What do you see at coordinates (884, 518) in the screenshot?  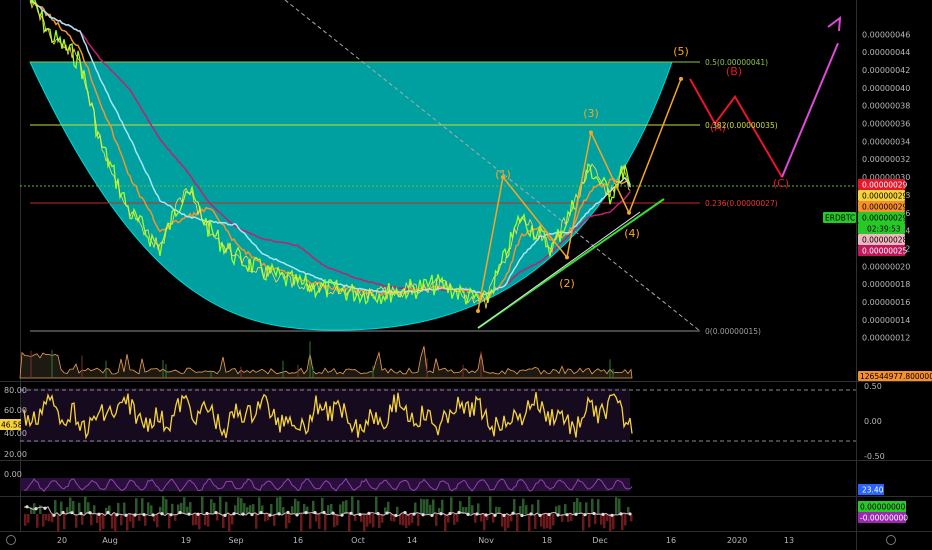 I see `svg-text: -0.00000000` at bounding box center [884, 518].